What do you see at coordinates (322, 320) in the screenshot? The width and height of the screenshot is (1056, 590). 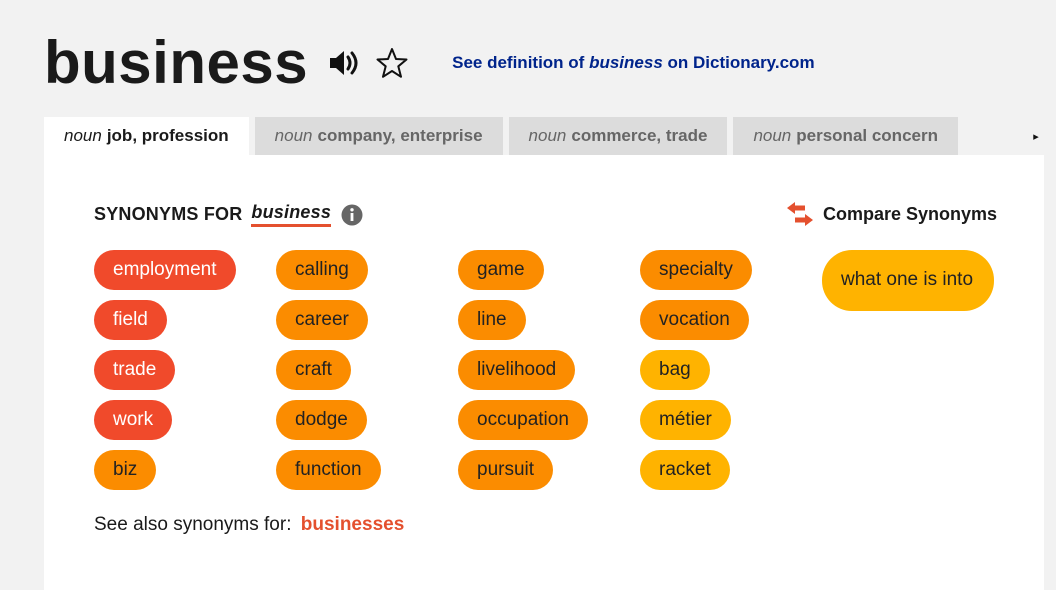 I see `synonym-chip-career: career` at bounding box center [322, 320].